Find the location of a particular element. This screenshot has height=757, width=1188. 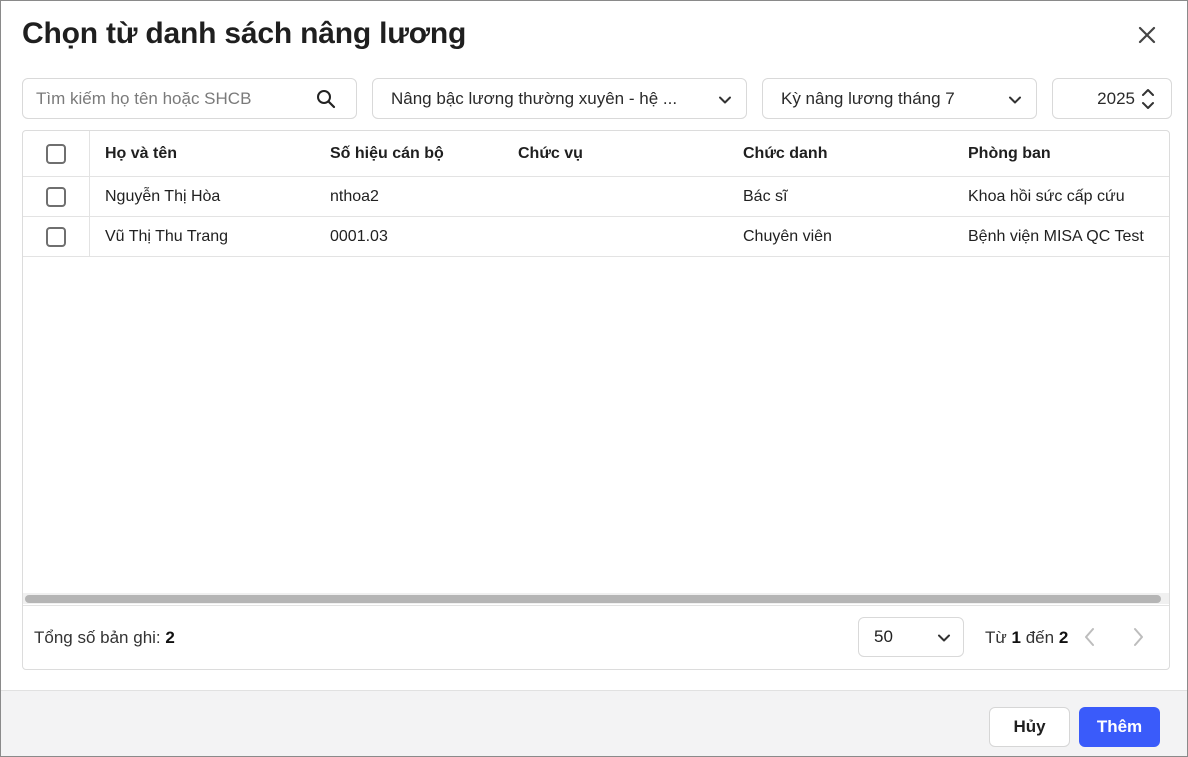

add-button: Thêm is located at coordinates (1119, 727).